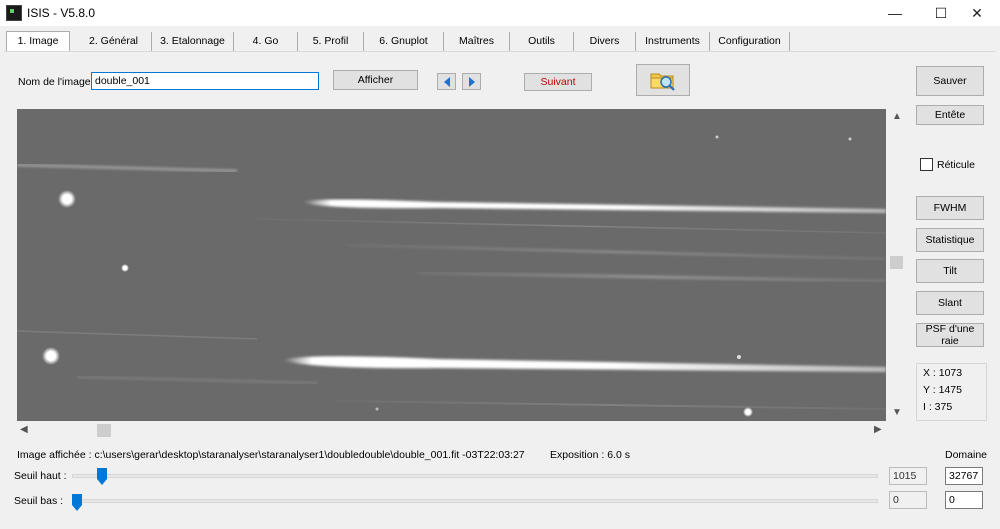 The height and width of the screenshot is (529, 1000). Describe the element at coordinates (57, 82) in the screenshot. I see `image-name-label: Nom de l'image :` at that location.